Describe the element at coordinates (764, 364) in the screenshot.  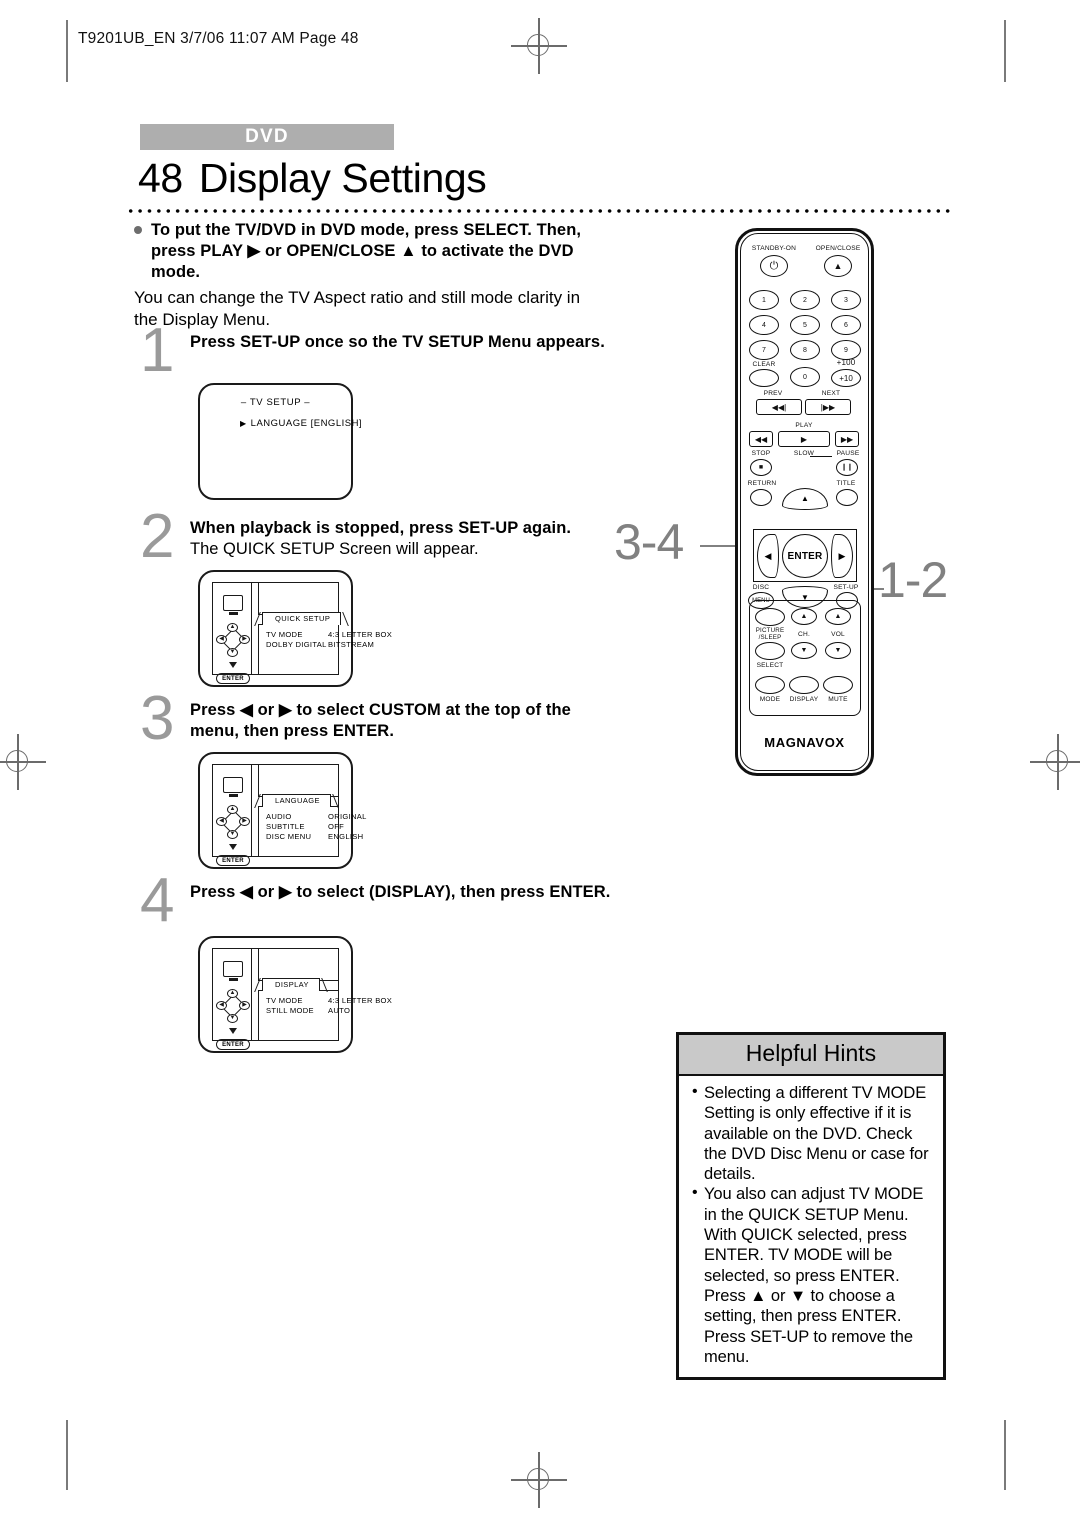
I see `clear-label: CLEAR` at that location.